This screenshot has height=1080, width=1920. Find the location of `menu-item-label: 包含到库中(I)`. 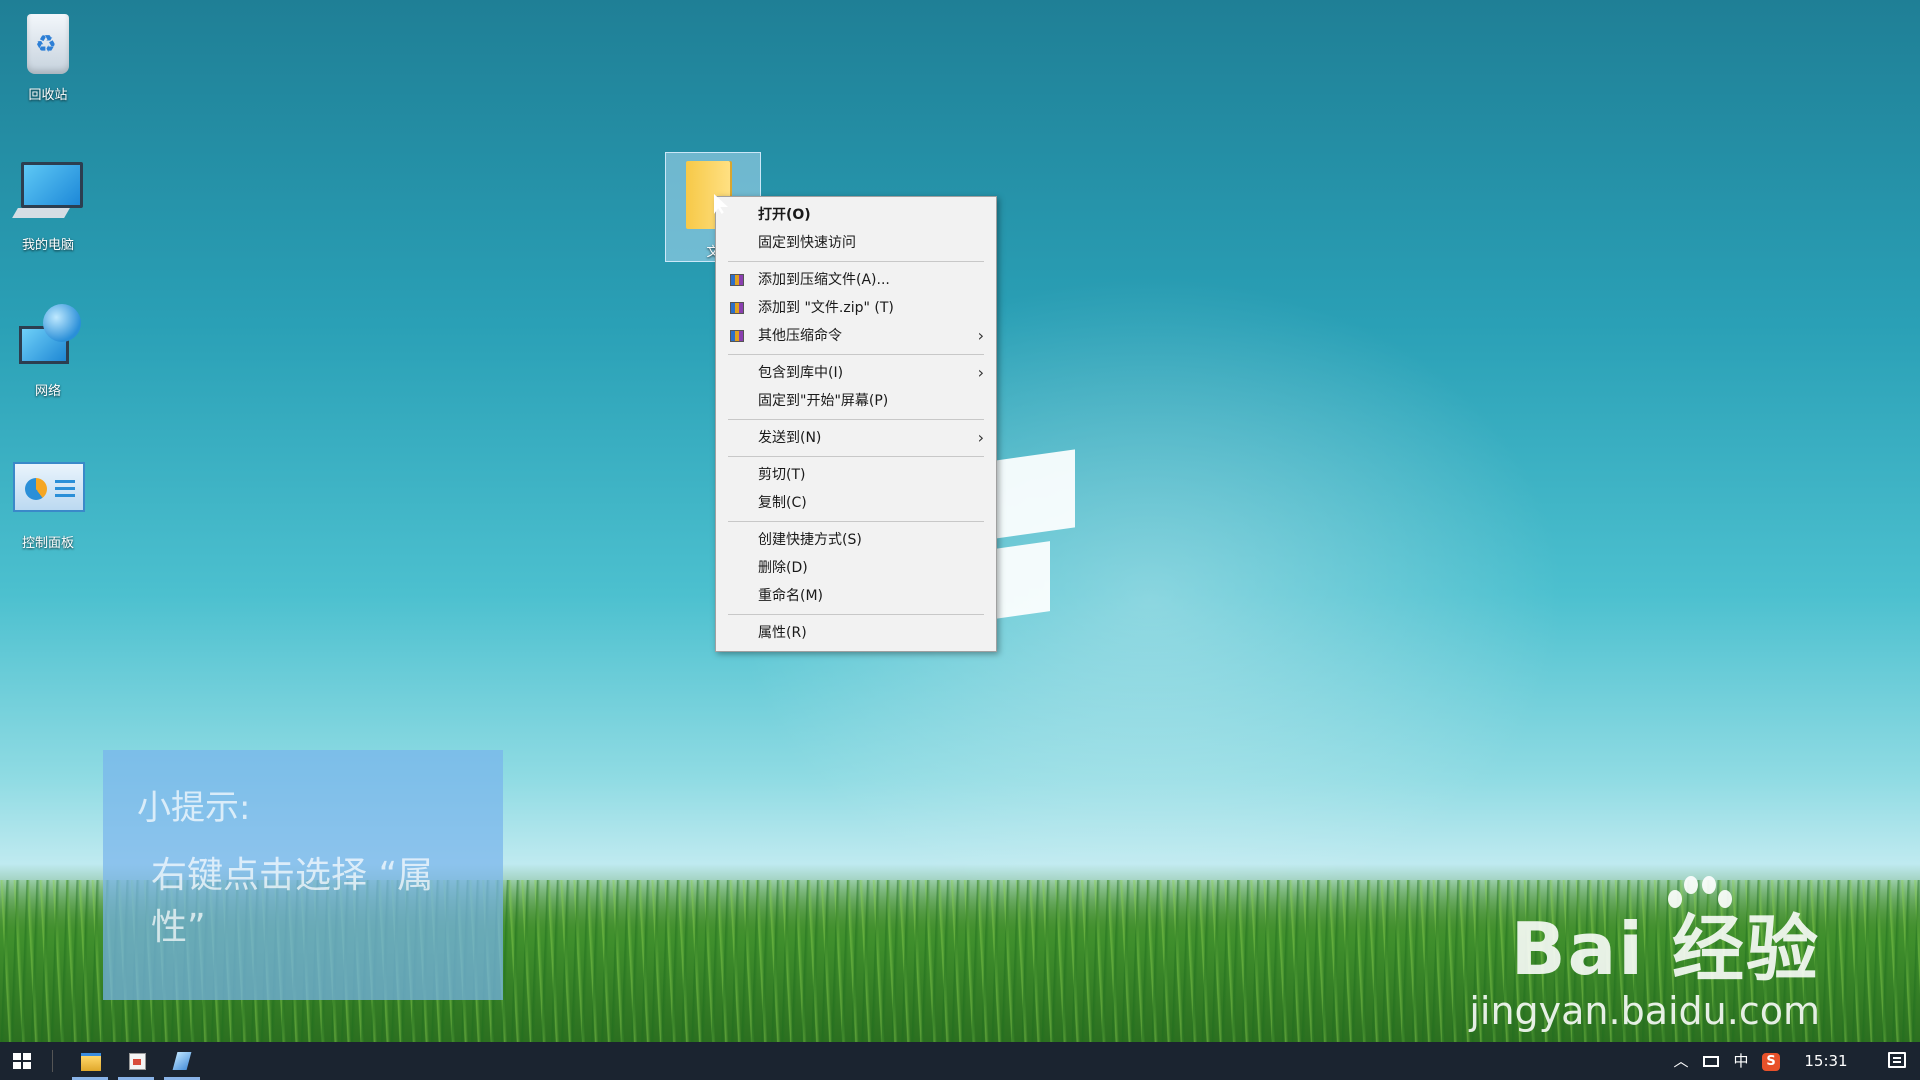

menu-item-label: 包含到库中(I) is located at coordinates (801, 373).